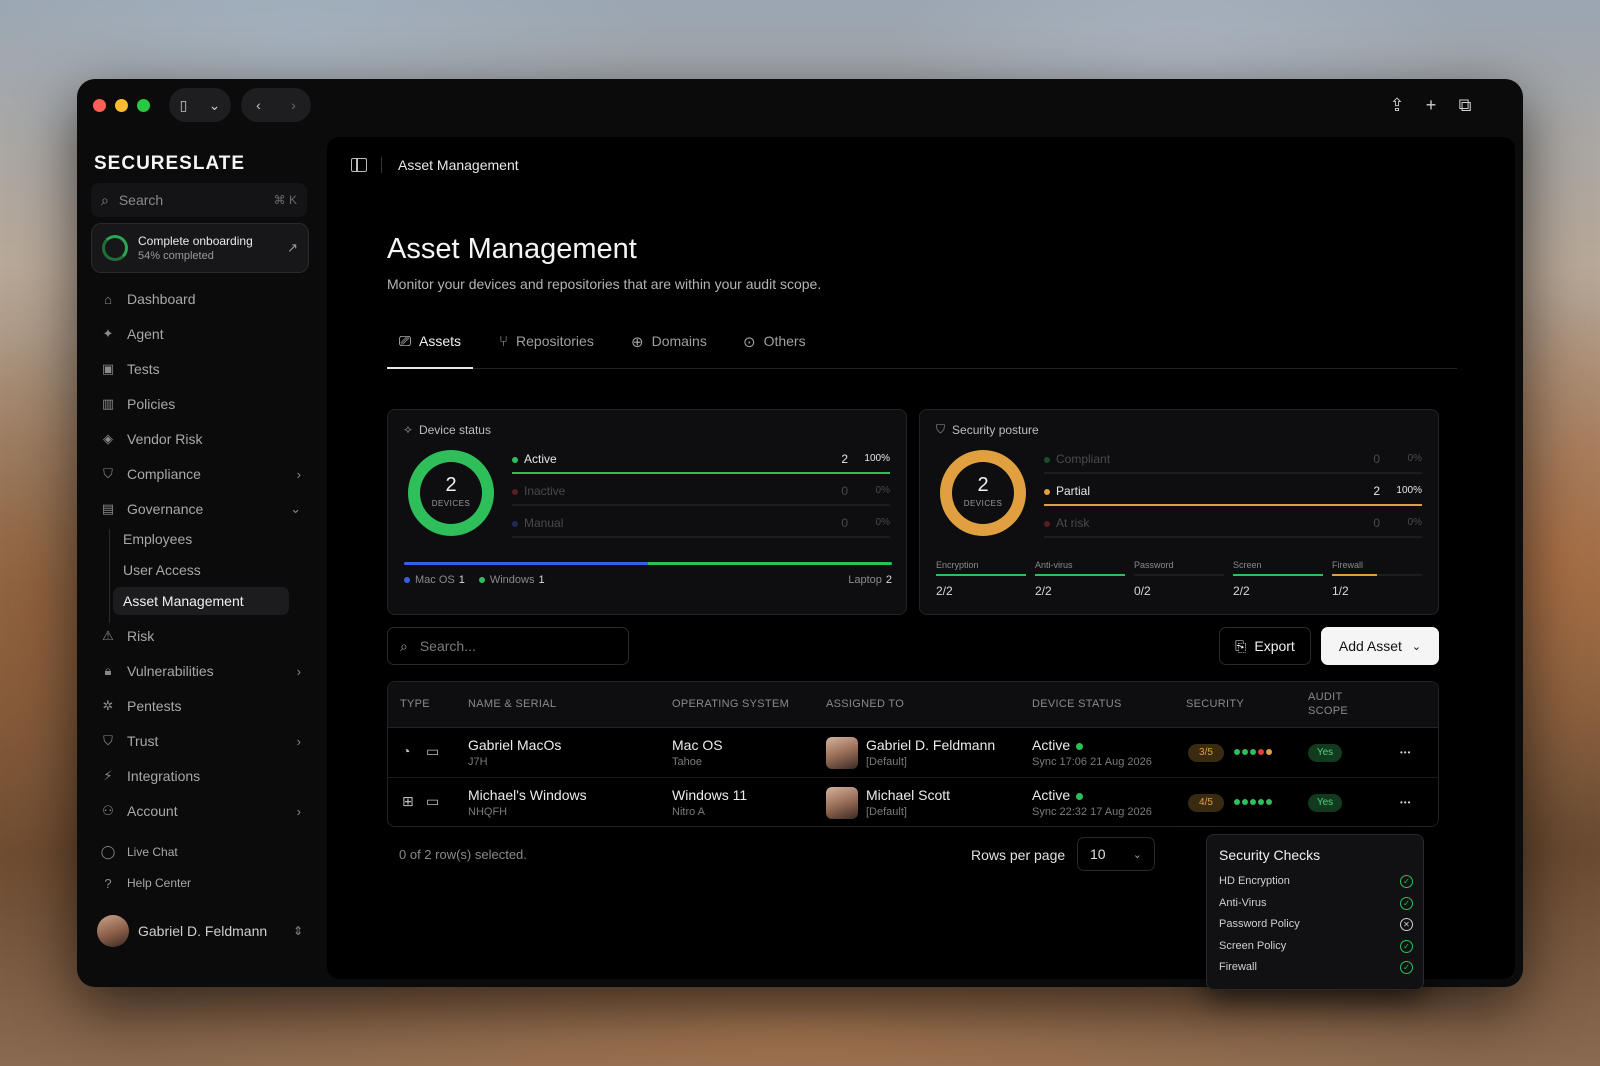 Image resolution: width=1600 pixels, height=1066 pixels. What do you see at coordinates (770, 563) in the screenshot?
I see `os-bar-segment` at bounding box center [770, 563].